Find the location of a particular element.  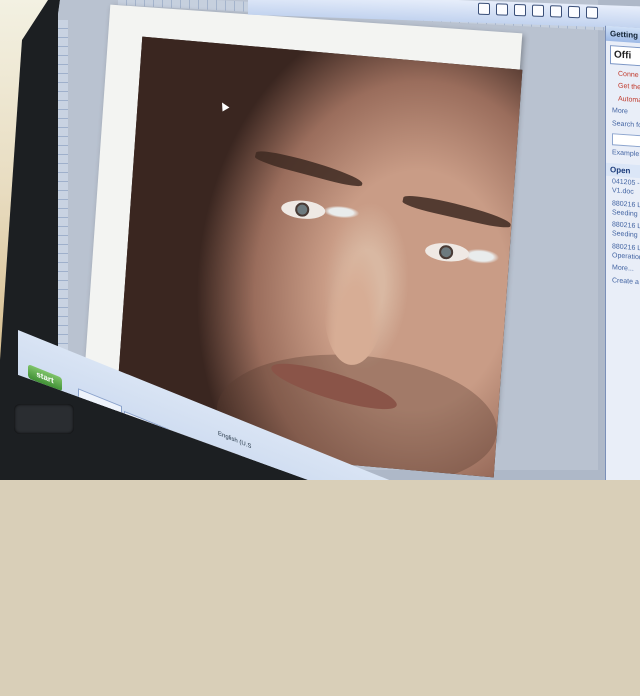

arrow-icon is located at coordinates (502, 9).